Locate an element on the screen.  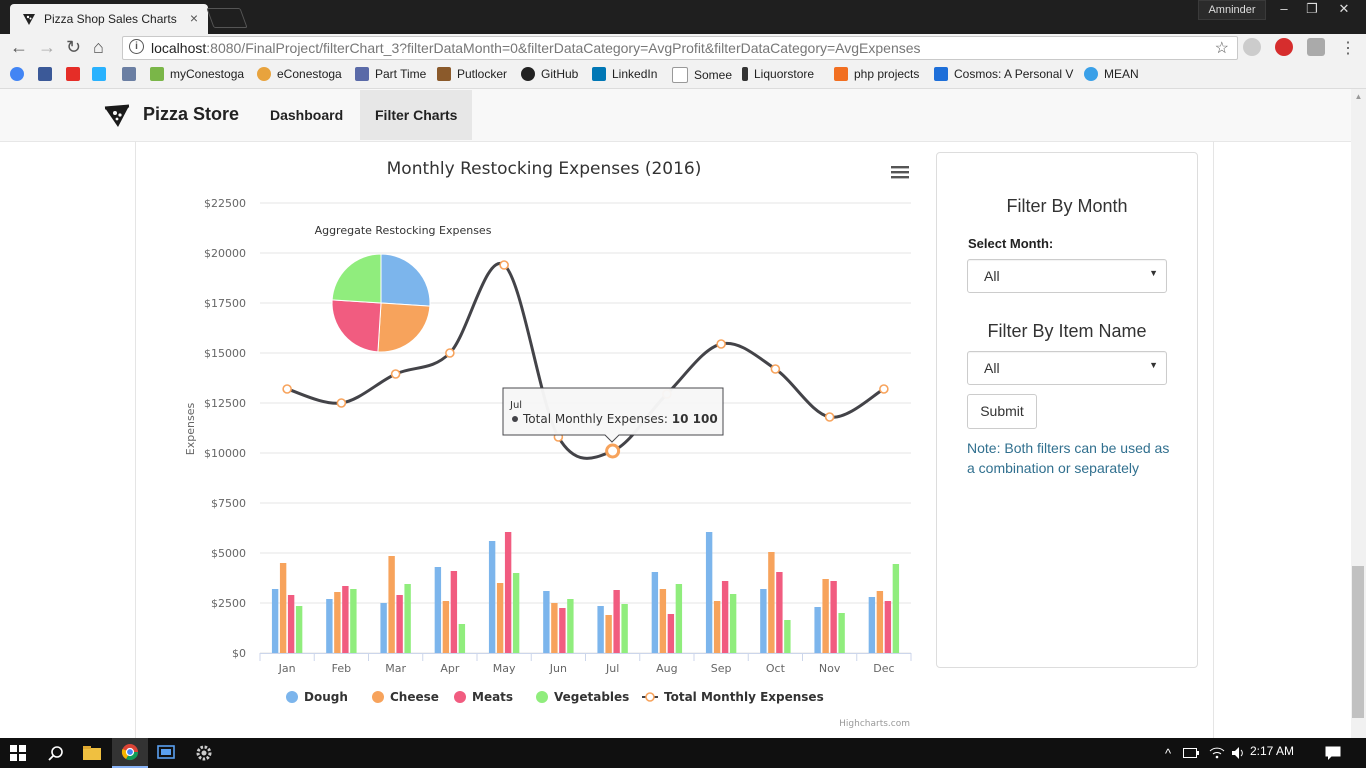
bar-dough-feb is located at coordinates (329, 626).